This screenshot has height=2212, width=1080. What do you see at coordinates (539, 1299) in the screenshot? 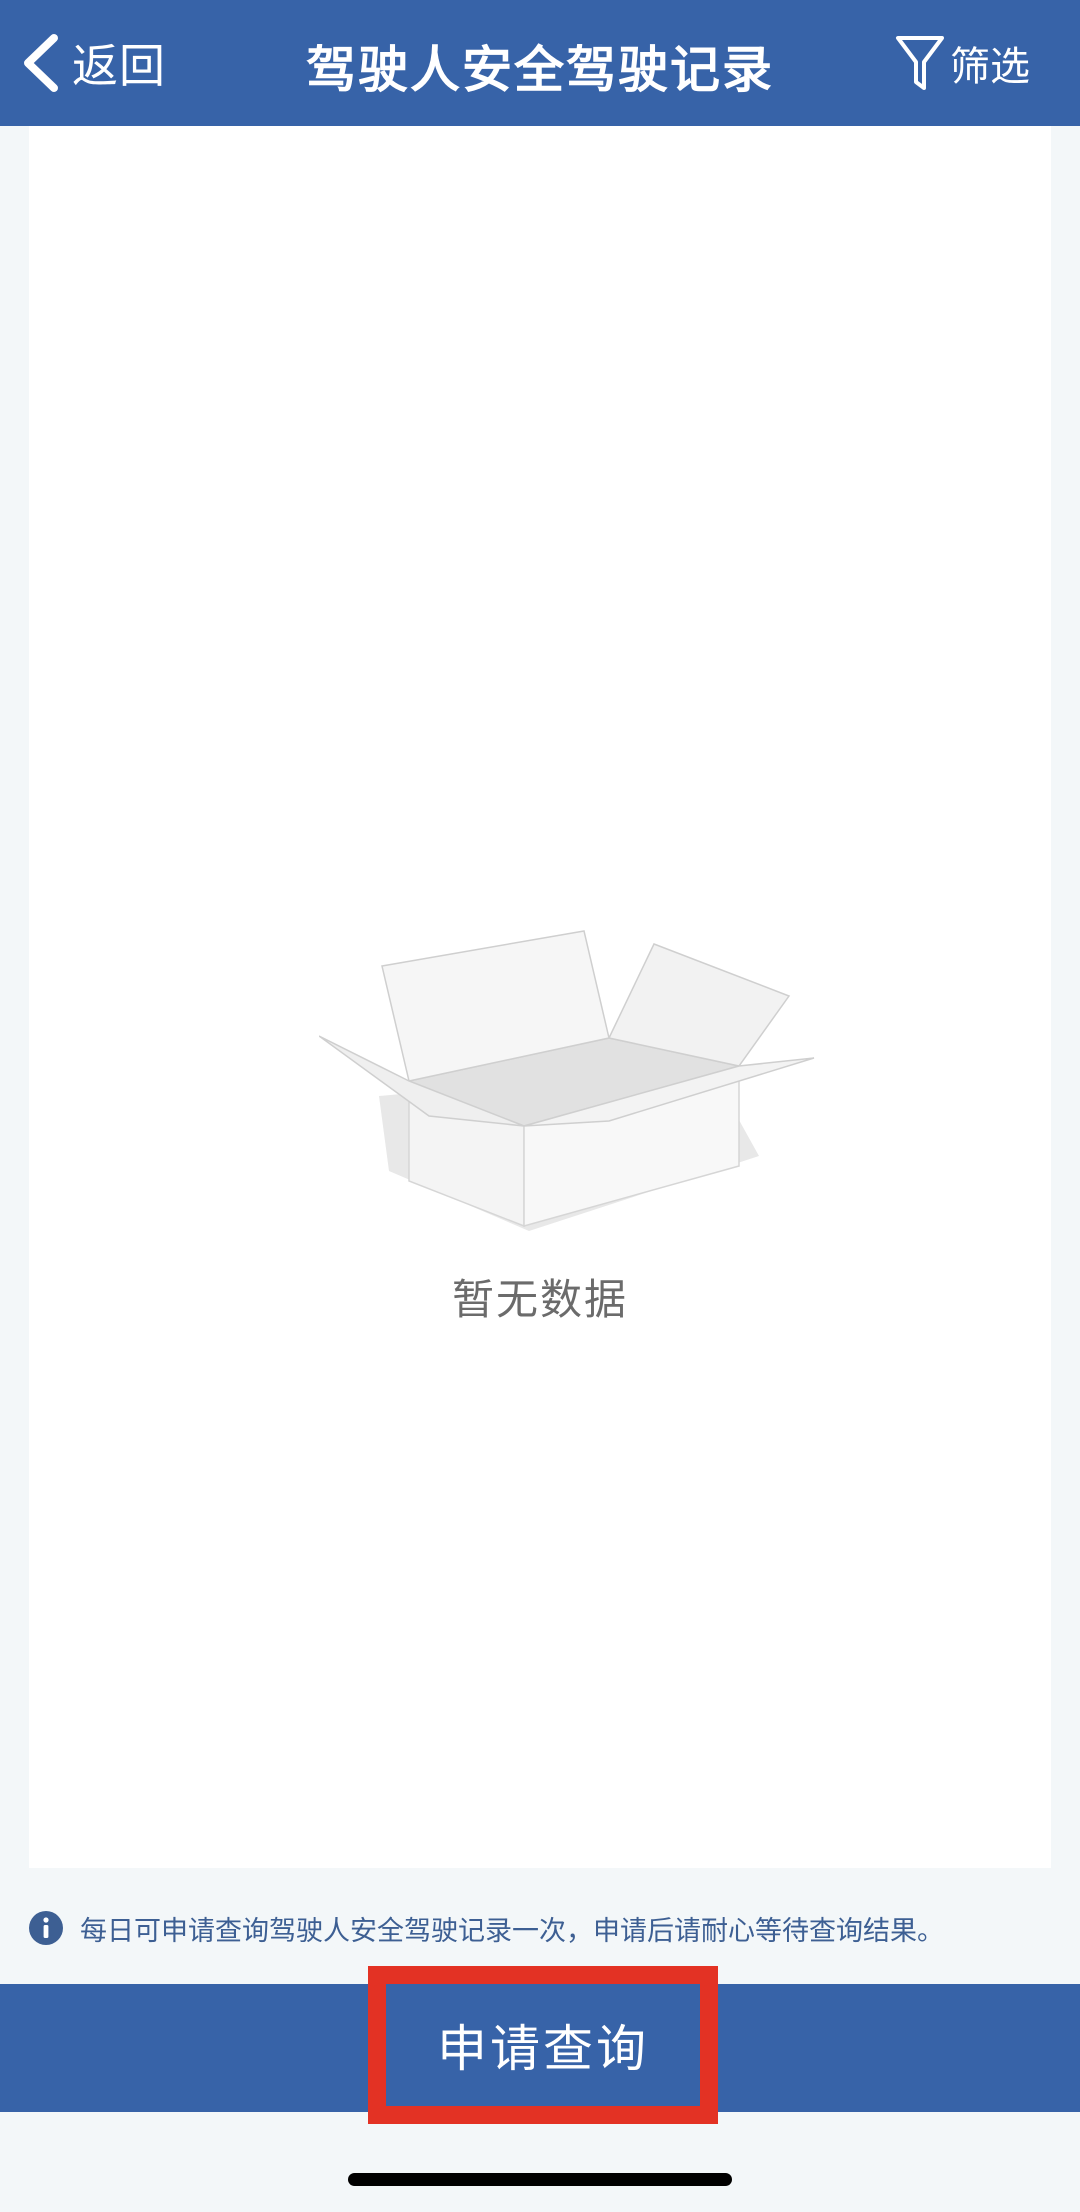
I see `empty-state-text: 暂无数据` at bounding box center [539, 1299].